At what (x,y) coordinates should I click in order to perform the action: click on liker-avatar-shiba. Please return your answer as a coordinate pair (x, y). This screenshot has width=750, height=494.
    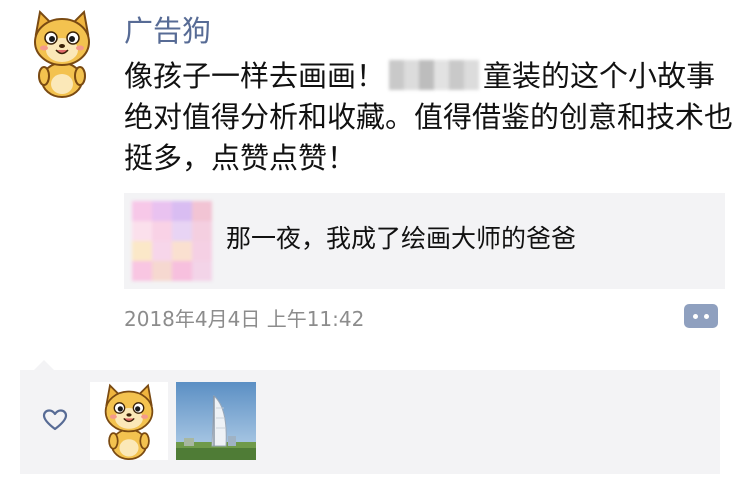
    Looking at the image, I should click on (129, 421).